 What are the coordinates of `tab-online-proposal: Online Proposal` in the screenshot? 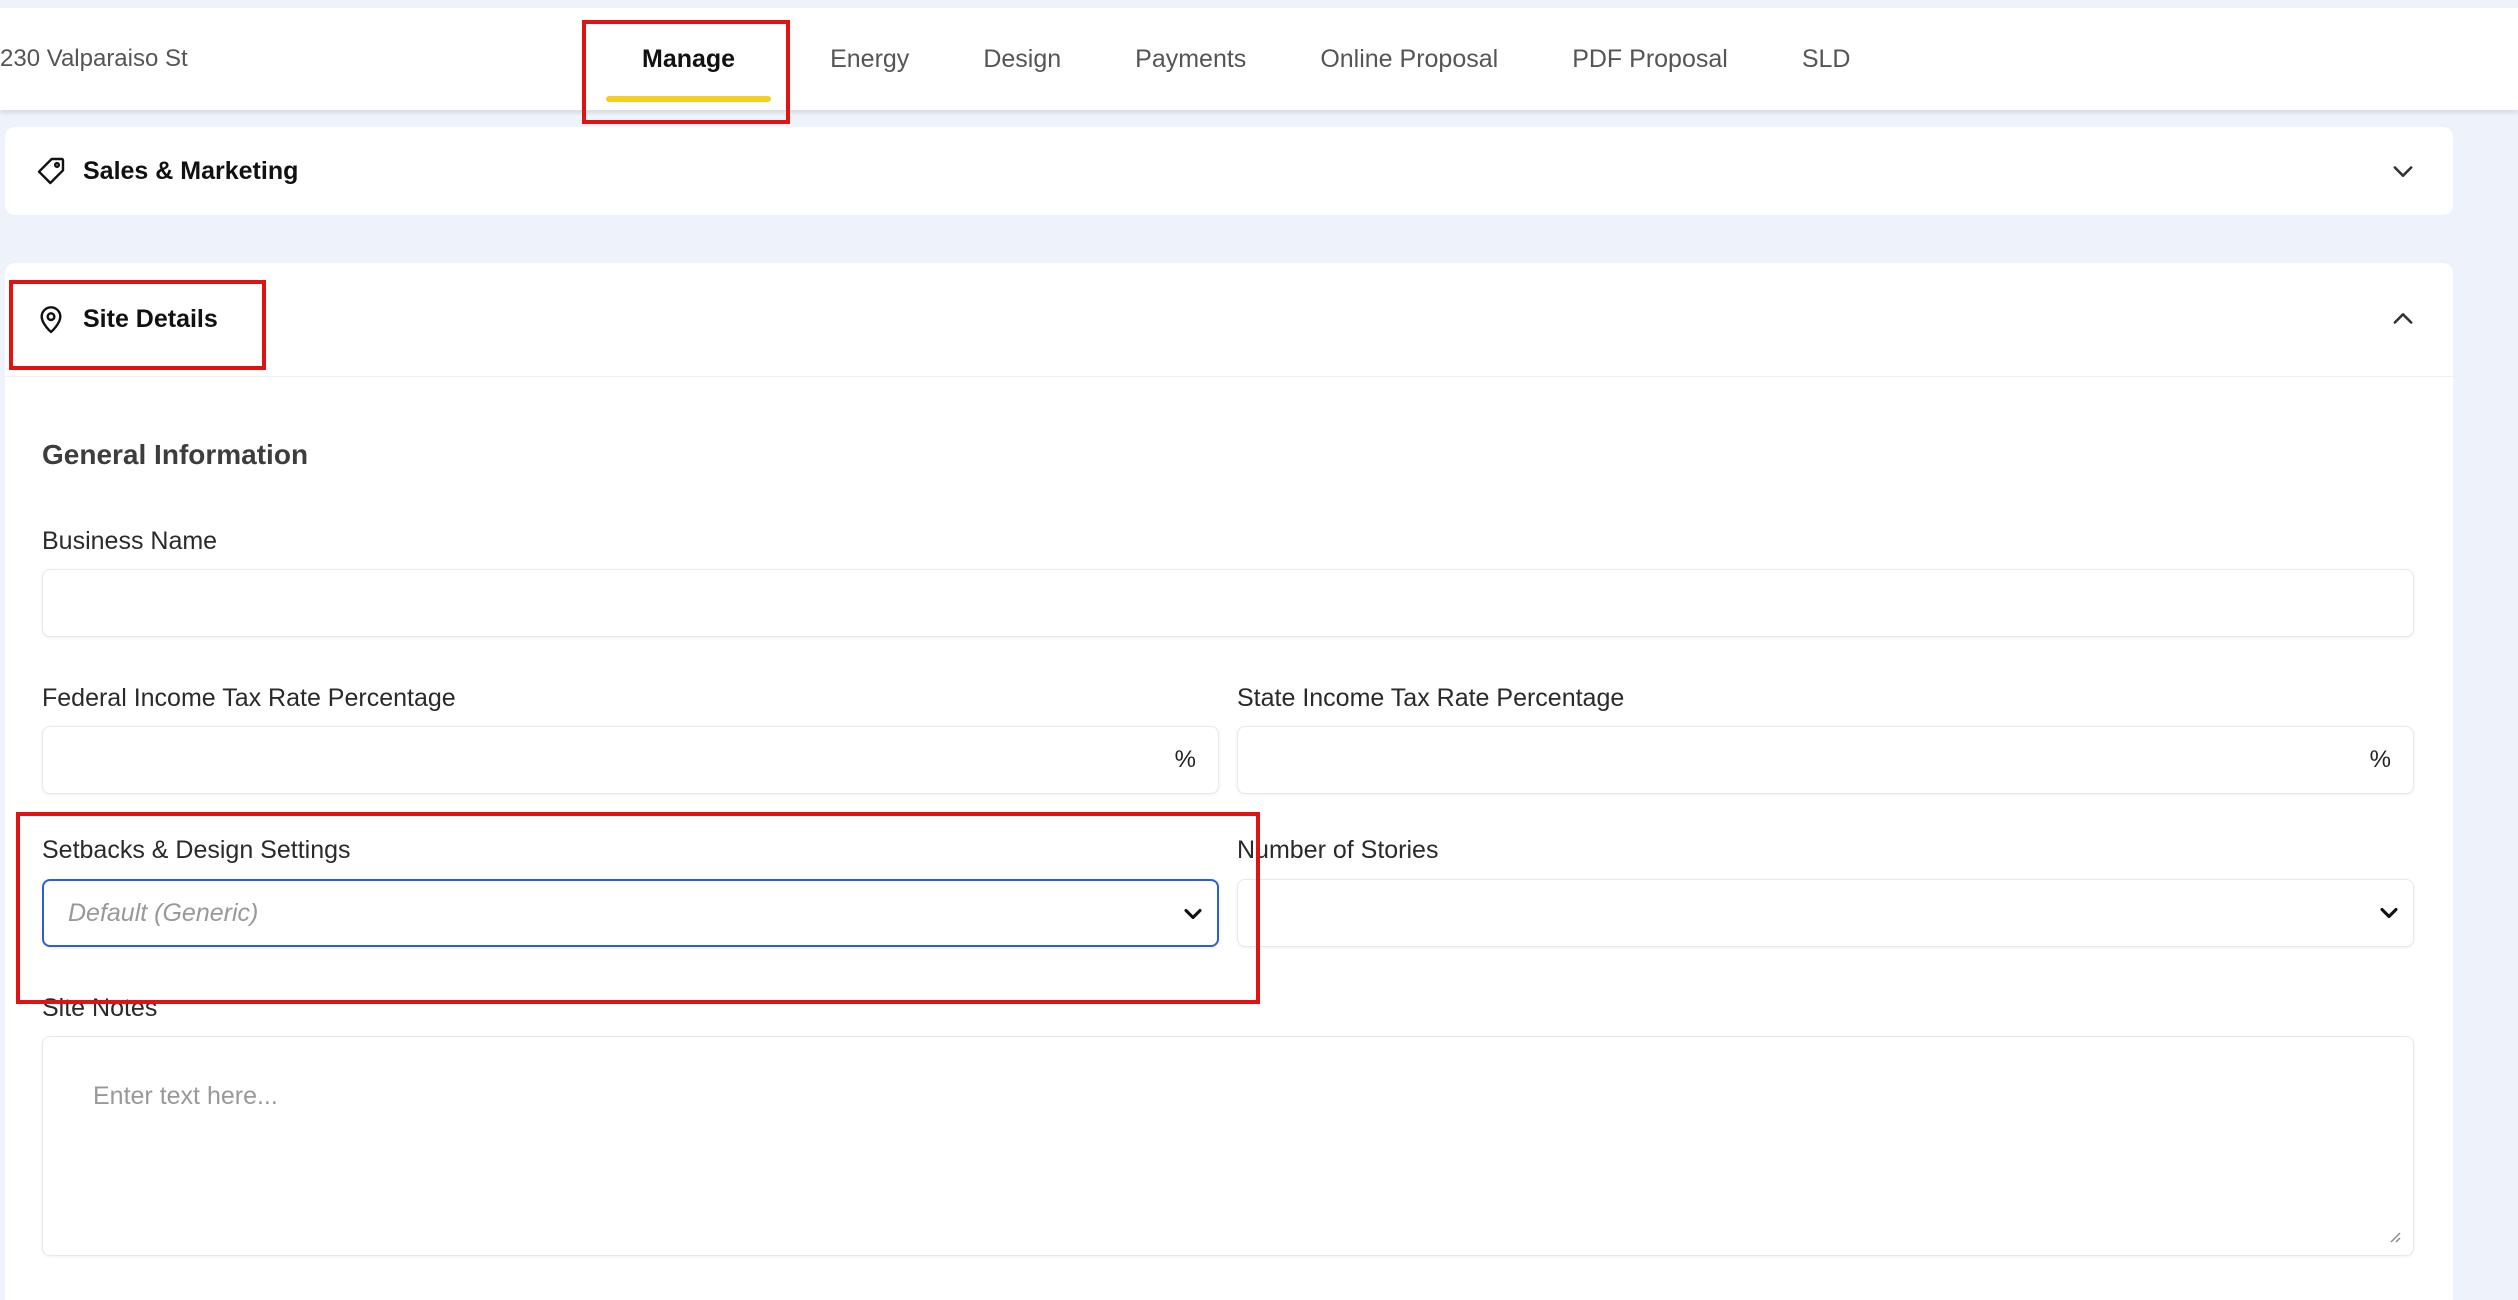 It's located at (1409, 59).